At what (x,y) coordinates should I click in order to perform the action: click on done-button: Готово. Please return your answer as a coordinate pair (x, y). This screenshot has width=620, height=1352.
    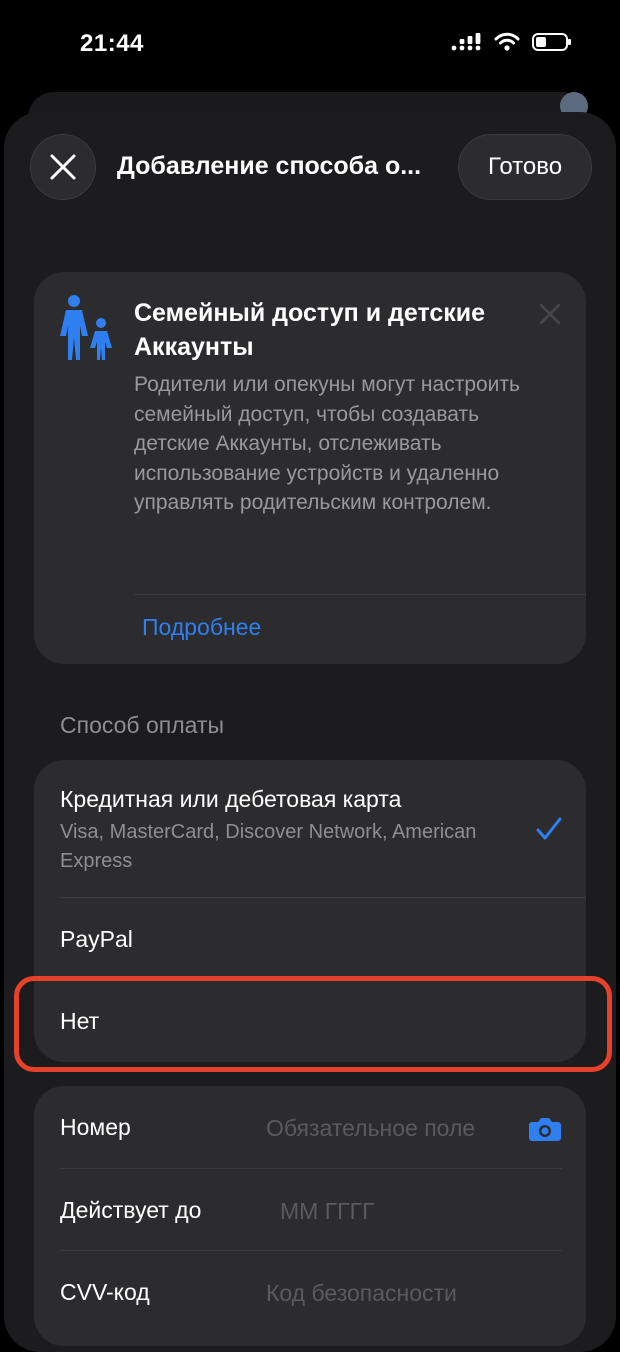
    Looking at the image, I should click on (525, 167).